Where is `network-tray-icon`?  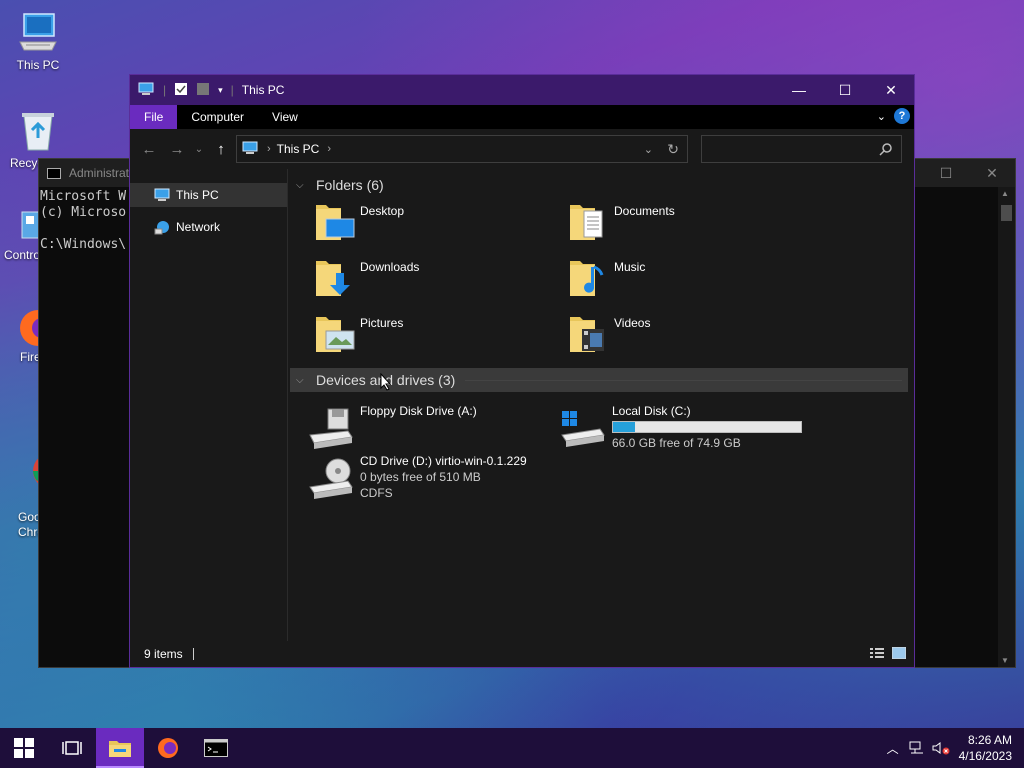 network-tray-icon is located at coordinates (917, 748).